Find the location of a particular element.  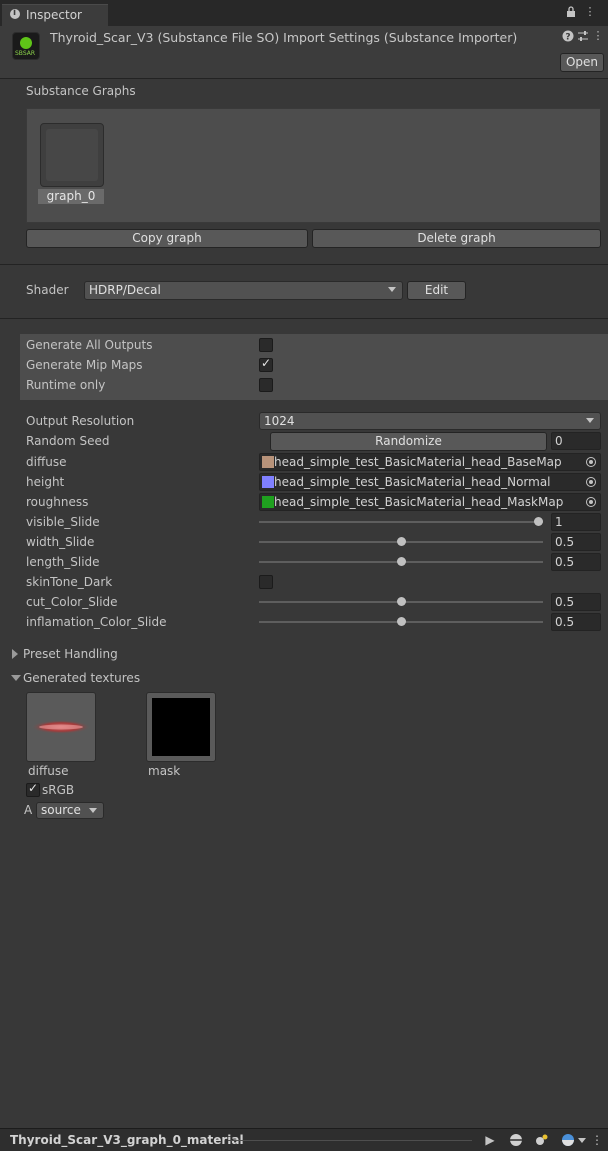

random-seed-label: Random Seed is located at coordinates (68, 441).